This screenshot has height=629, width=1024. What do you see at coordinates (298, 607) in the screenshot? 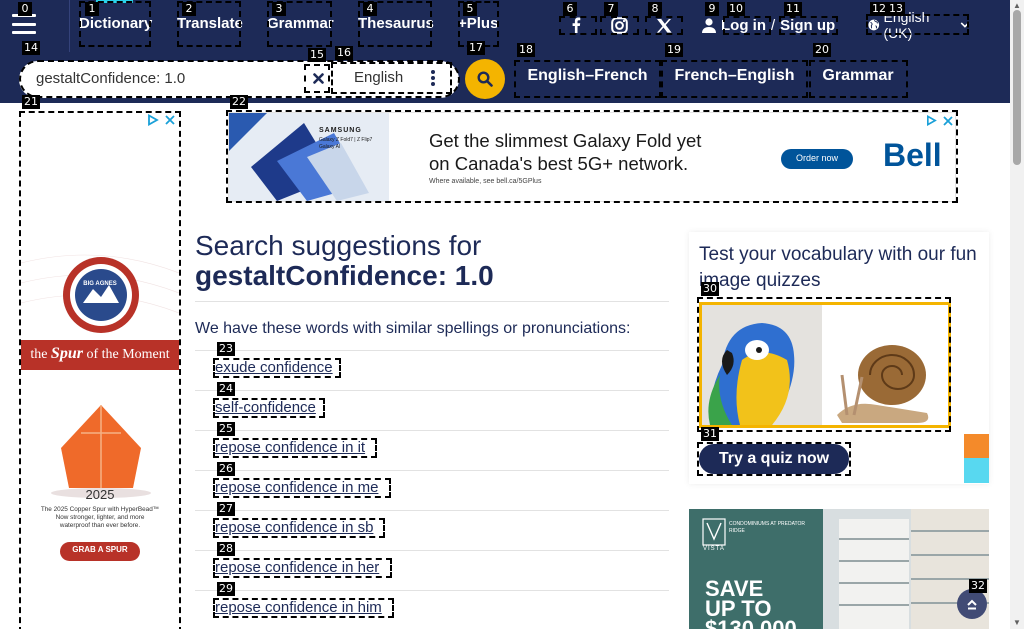
I see `suggestion-link: repose confidence in him` at bounding box center [298, 607].